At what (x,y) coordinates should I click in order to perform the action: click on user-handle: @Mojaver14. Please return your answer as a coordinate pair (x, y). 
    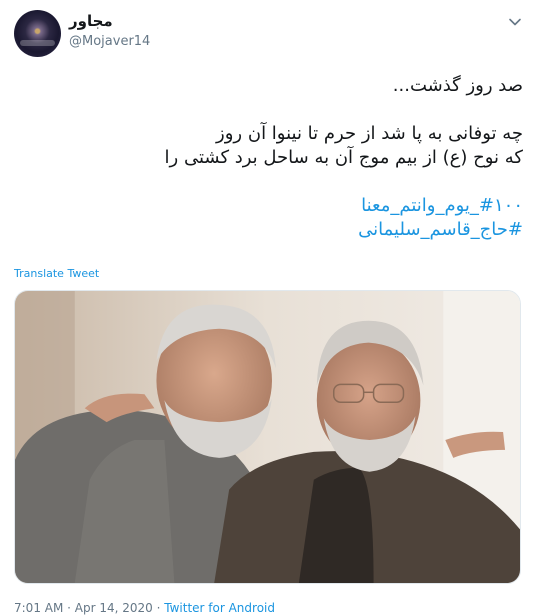
    Looking at the image, I should click on (109, 41).